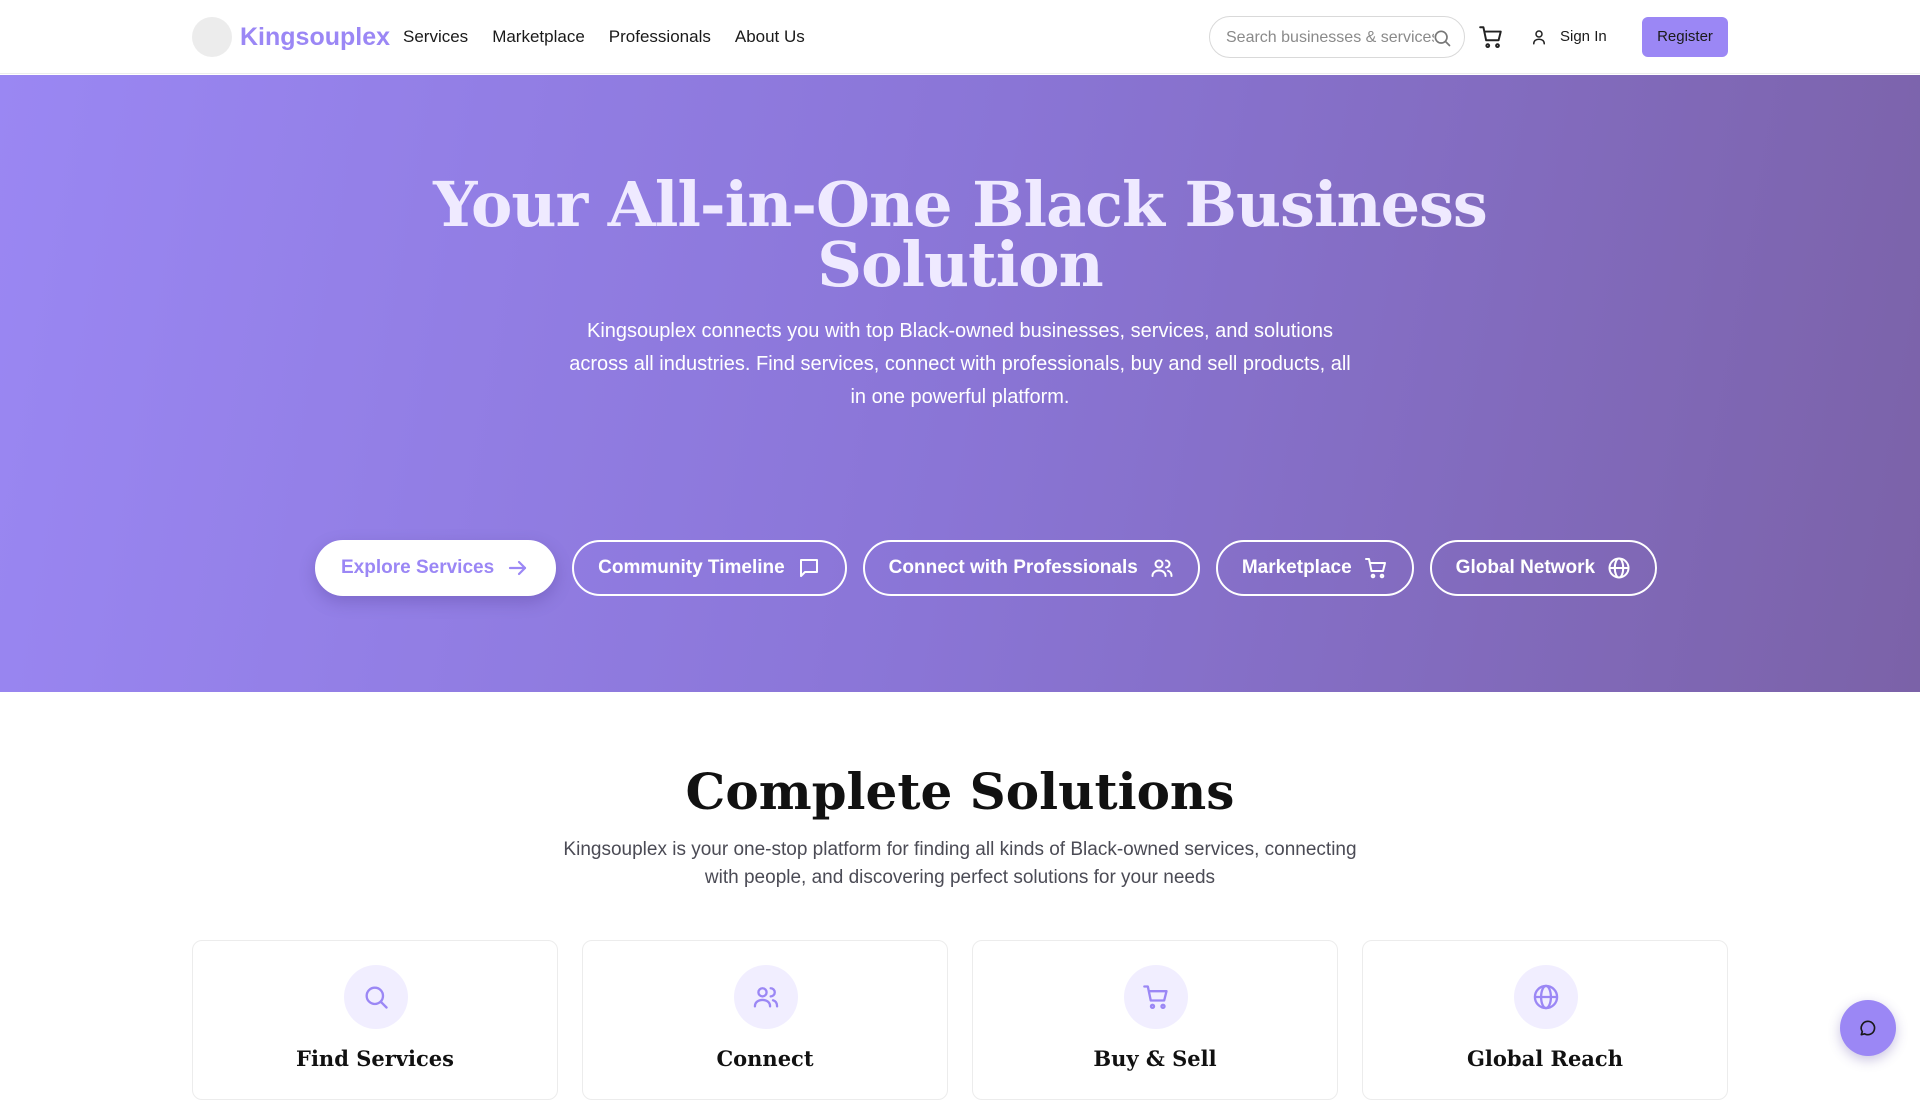  I want to click on hero-title: Your All-in-One Black Business Solution, so click(960, 234).